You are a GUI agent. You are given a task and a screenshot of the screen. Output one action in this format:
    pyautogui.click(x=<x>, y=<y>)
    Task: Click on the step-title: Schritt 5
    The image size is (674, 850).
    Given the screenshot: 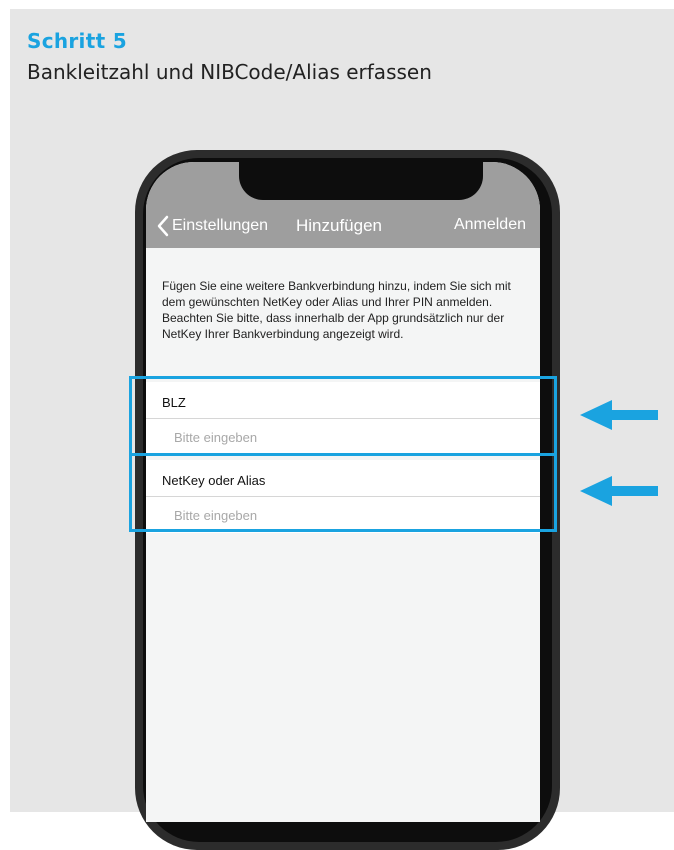 What is the action you would take?
    pyautogui.click(x=77, y=41)
    